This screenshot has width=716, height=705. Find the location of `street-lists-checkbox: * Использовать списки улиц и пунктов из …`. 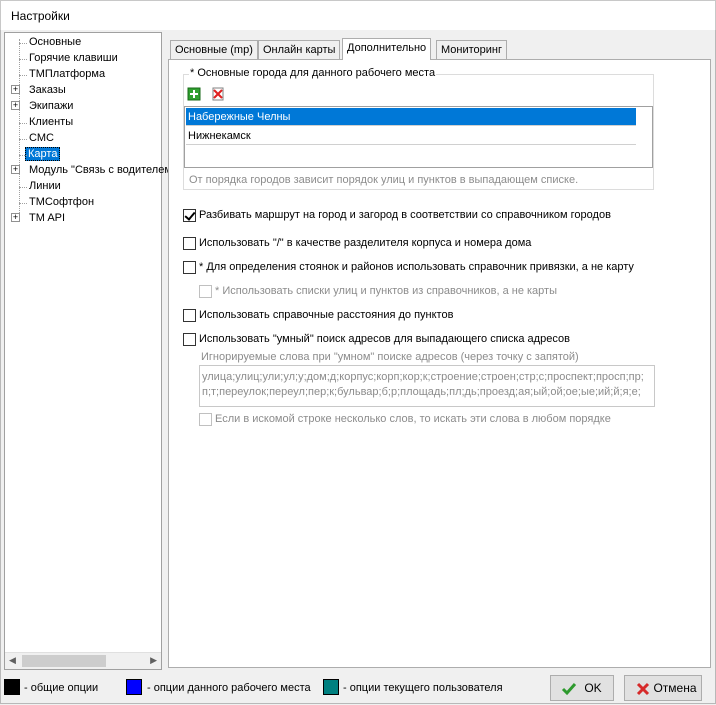

street-lists-checkbox: * Использовать списки улиц и пунктов из … is located at coordinates (378, 292).